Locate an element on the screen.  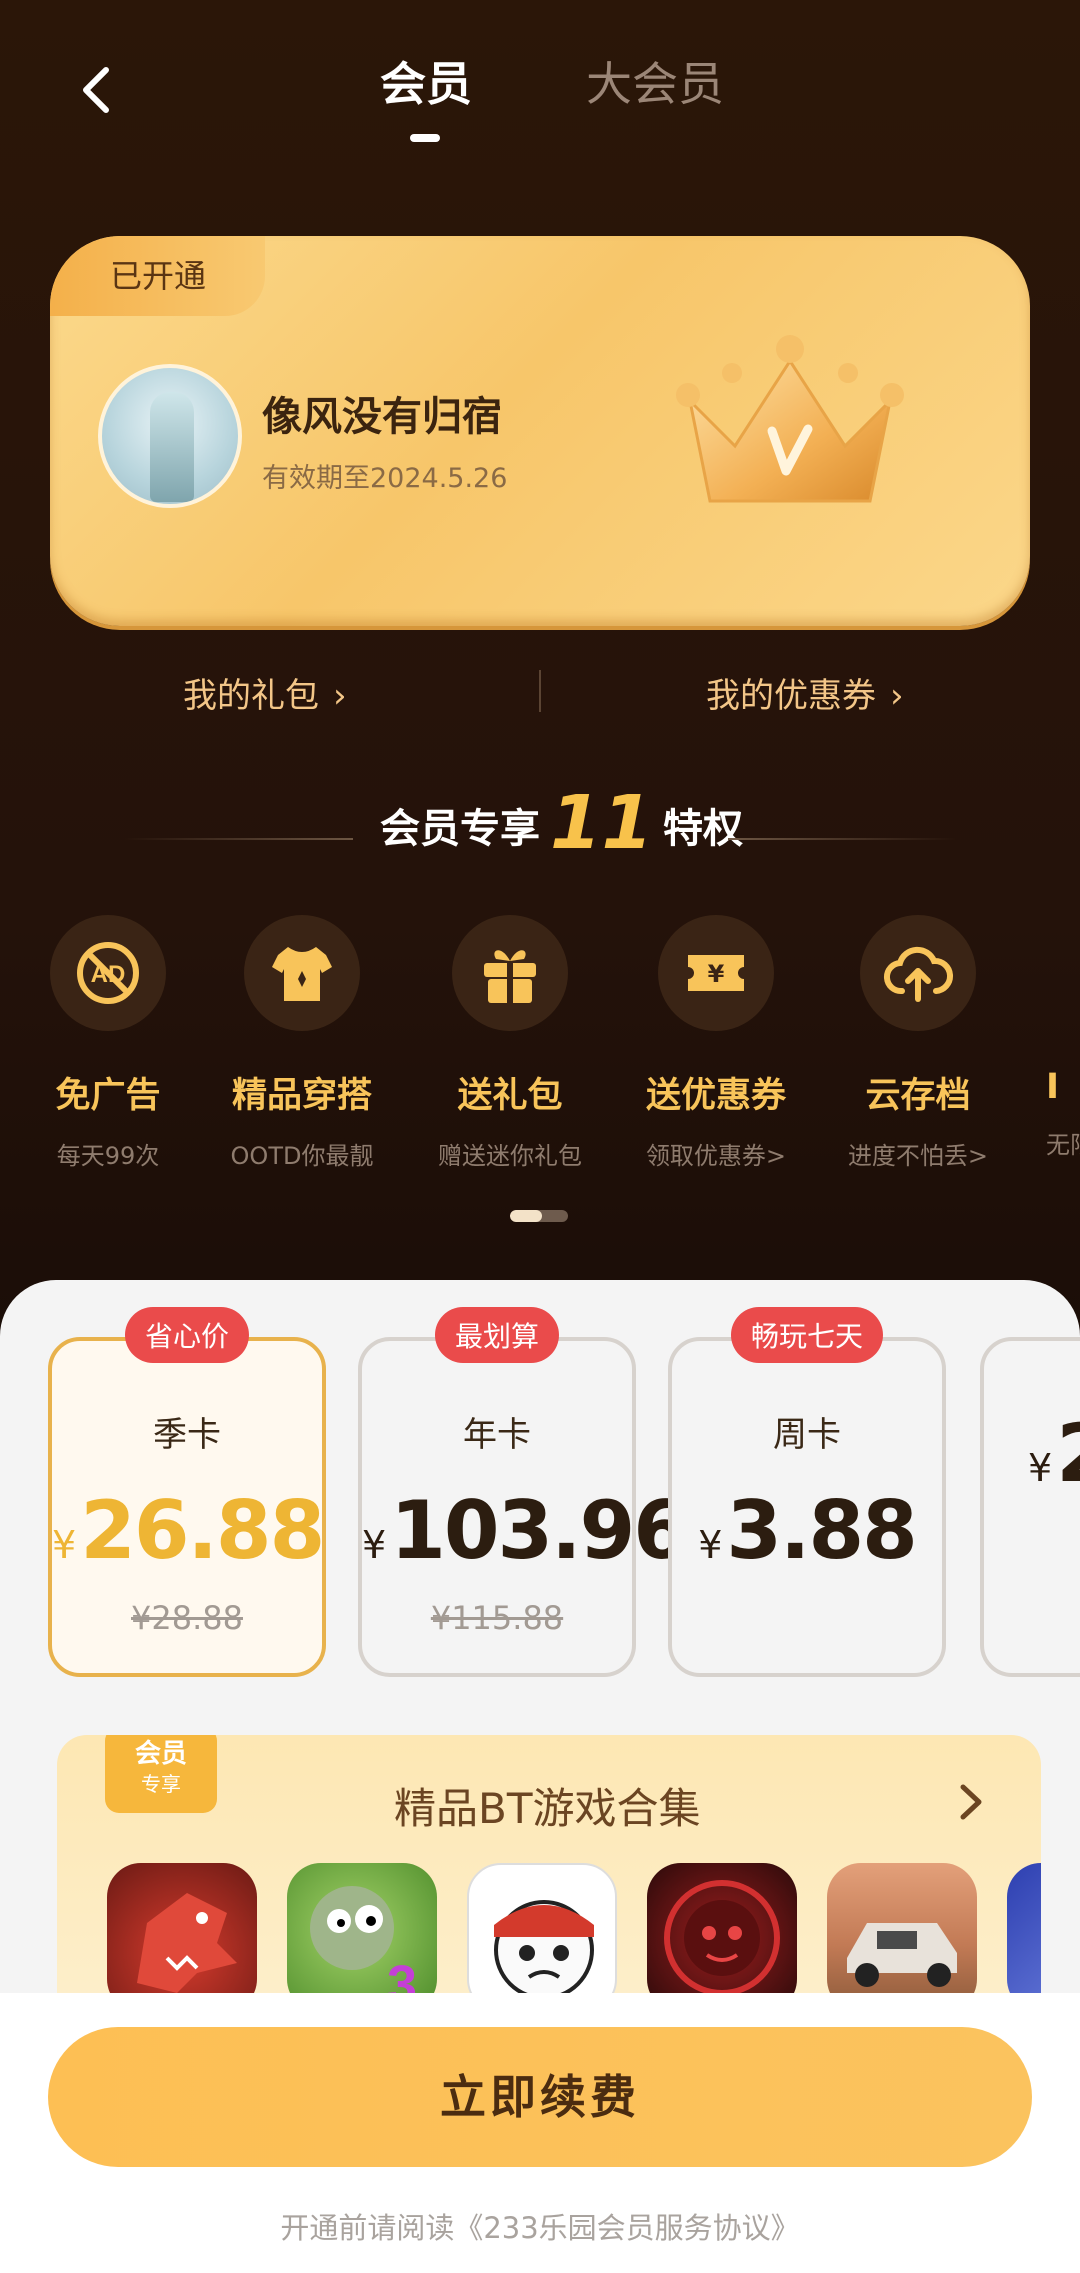
chevron-left-icon is located at coordinates (96, 90).